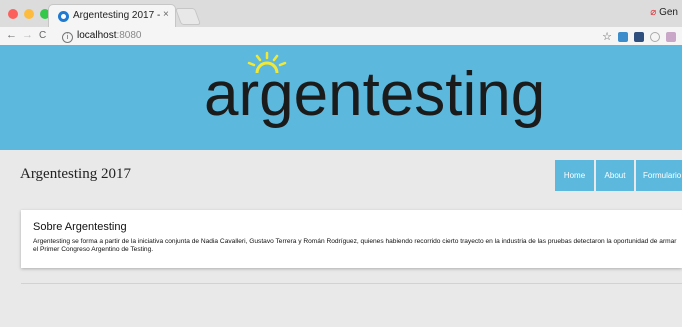  What do you see at coordinates (351, 283) in the screenshot?
I see `divider` at bounding box center [351, 283].